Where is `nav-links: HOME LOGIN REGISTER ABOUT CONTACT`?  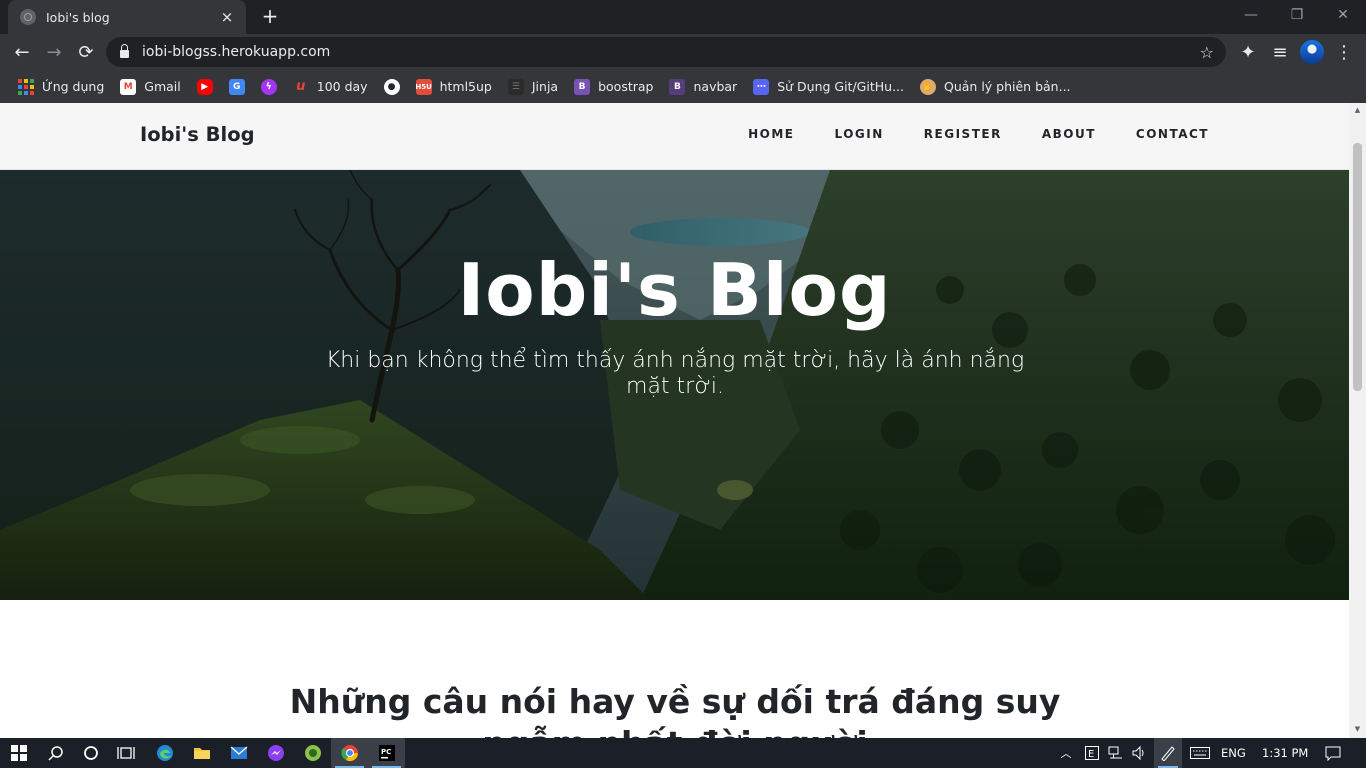 nav-links: HOME LOGIN REGISTER ABOUT CONTACT is located at coordinates (978, 134).